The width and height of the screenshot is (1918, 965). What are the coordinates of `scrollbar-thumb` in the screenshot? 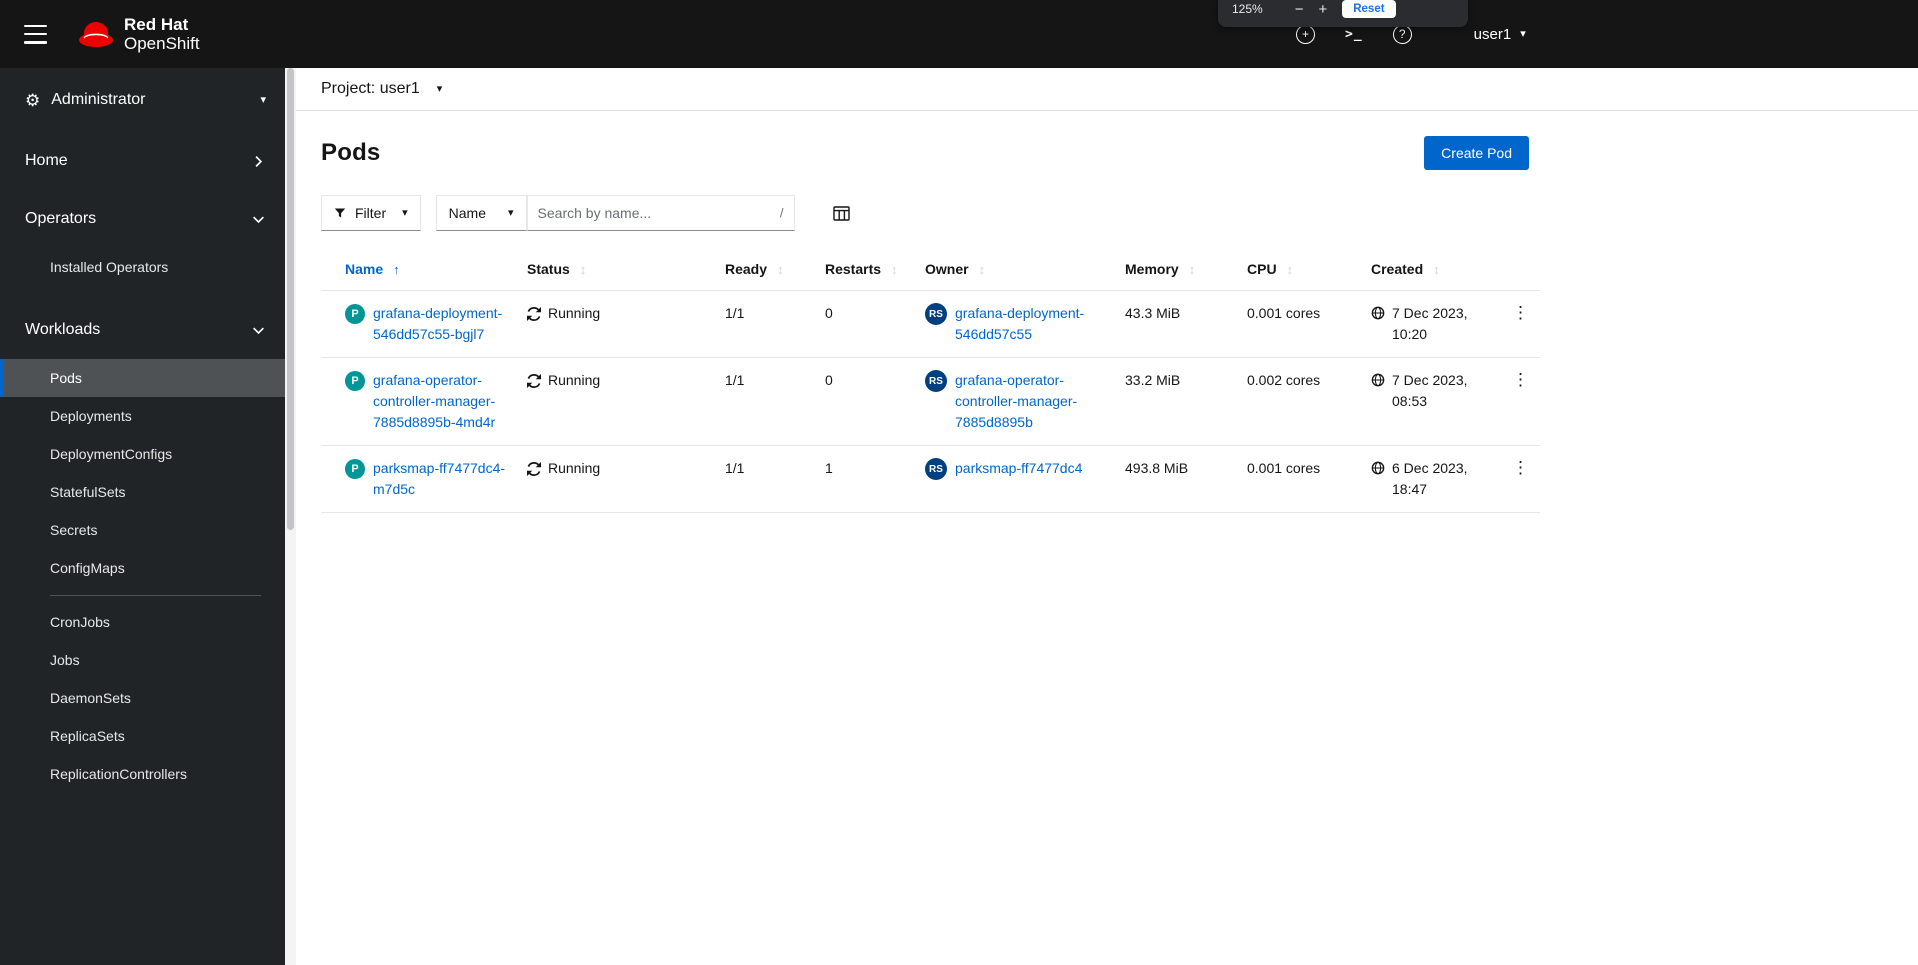 It's located at (290, 299).